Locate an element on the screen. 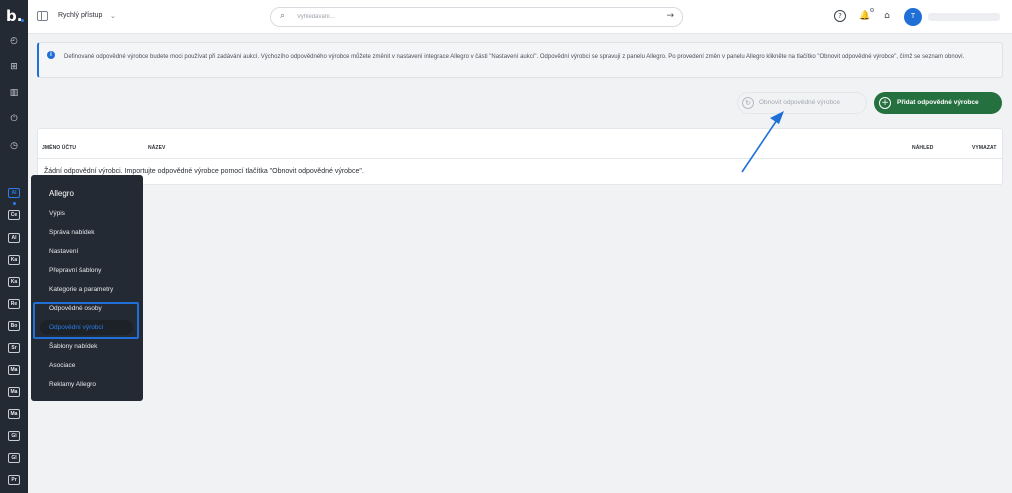 The image size is (1012, 493). search-box: ⌕ → is located at coordinates (476, 17).